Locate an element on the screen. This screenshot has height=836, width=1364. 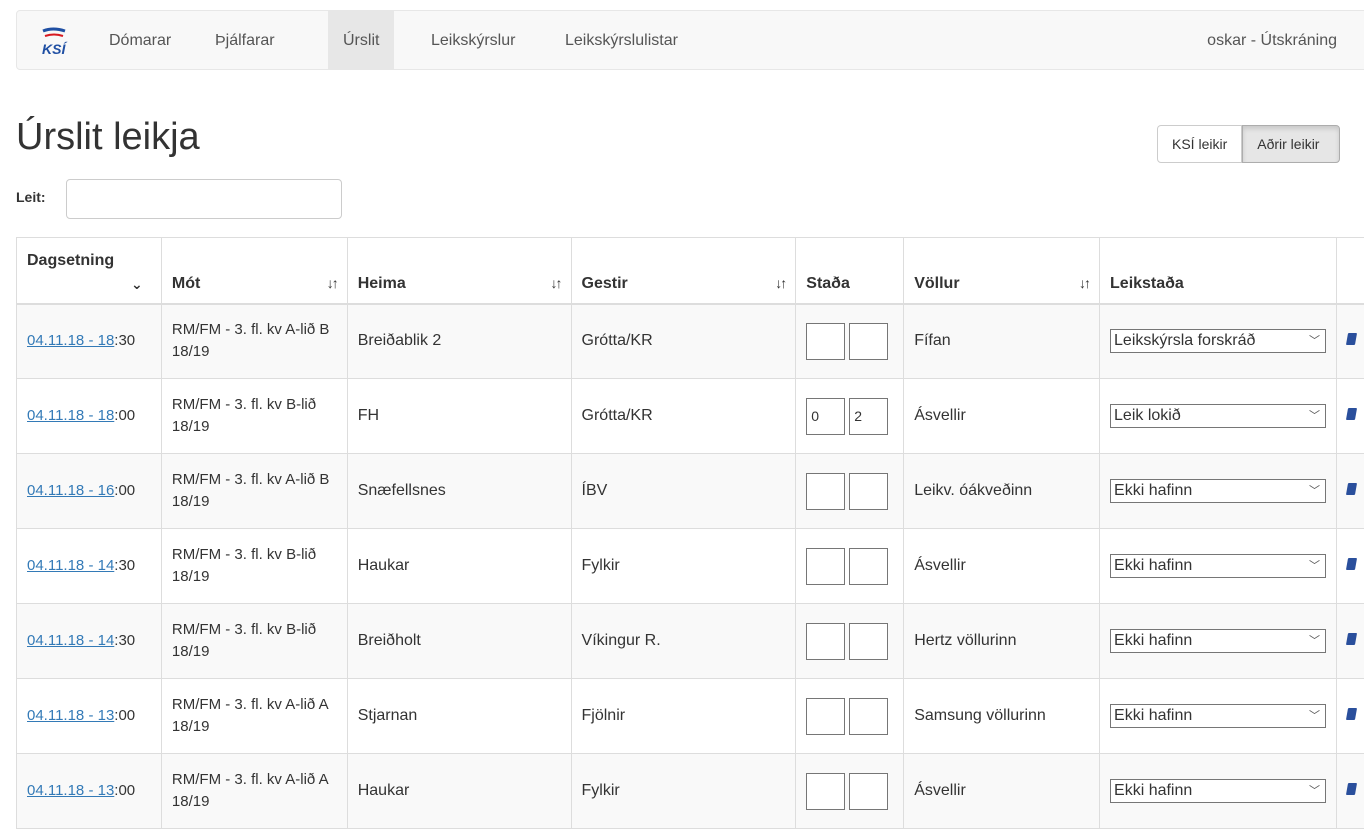
venue-cell: Hertz völlurinn is located at coordinates (1002, 641).